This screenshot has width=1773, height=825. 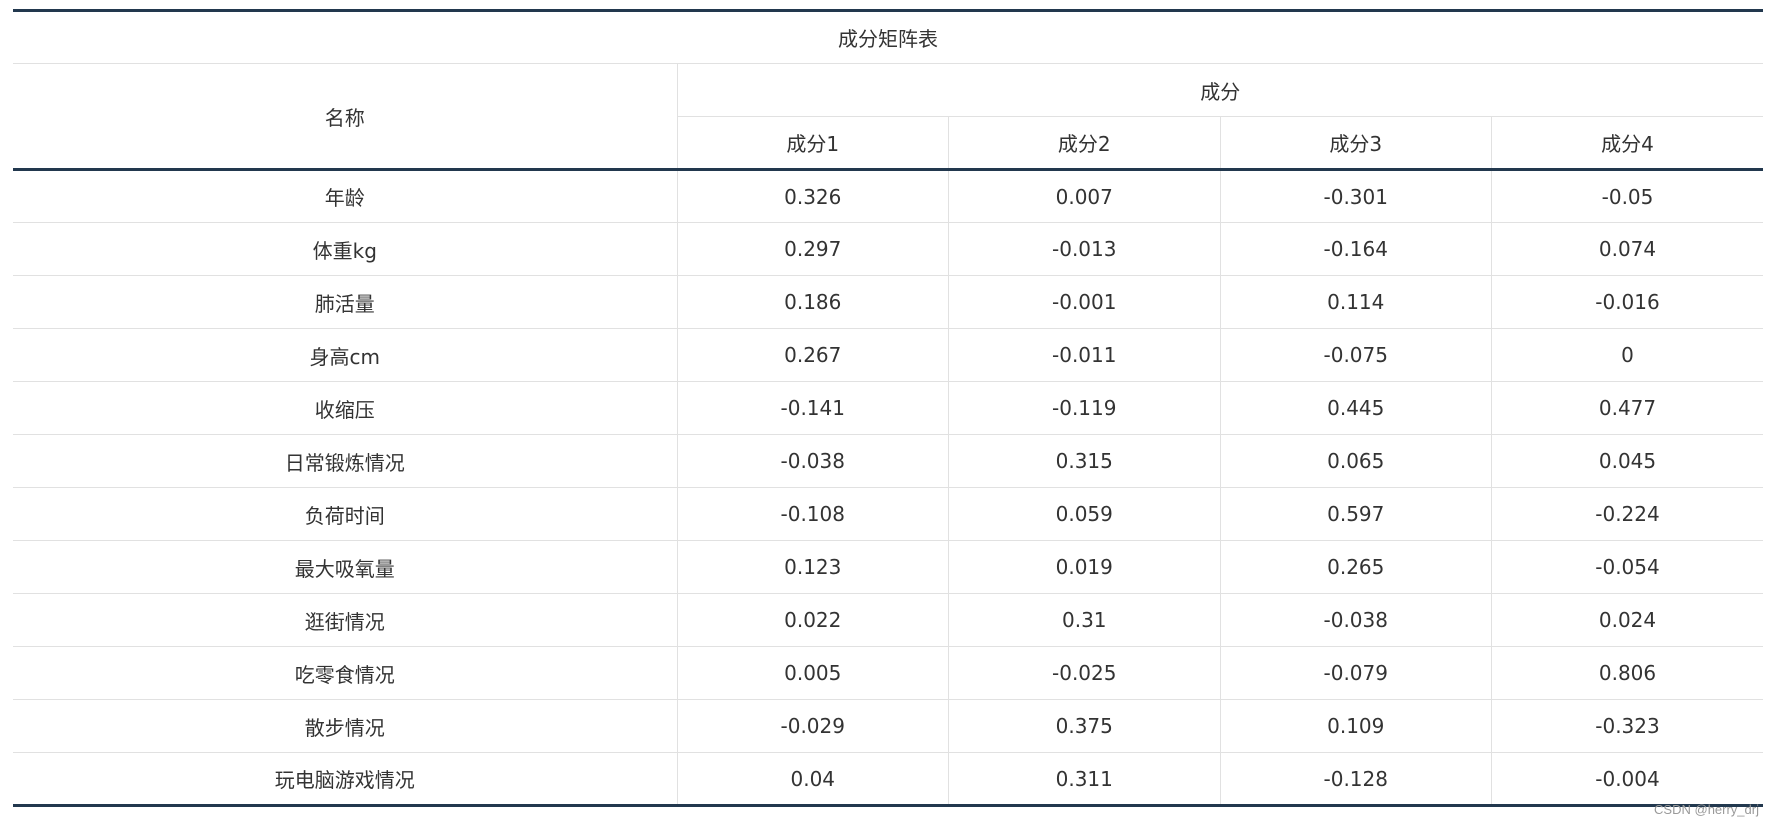 What do you see at coordinates (345, 461) in the screenshot?
I see `row-name-cell: 日常锻炼情况` at bounding box center [345, 461].